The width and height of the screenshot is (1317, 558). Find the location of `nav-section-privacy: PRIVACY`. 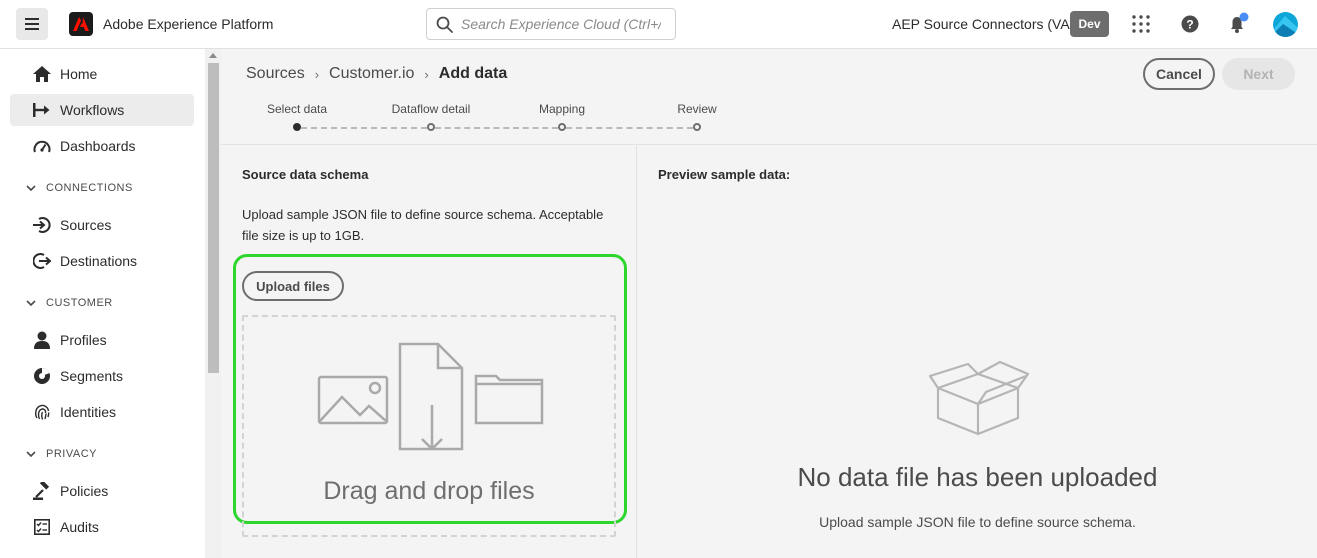

nav-section-privacy: PRIVACY is located at coordinates (61, 454).